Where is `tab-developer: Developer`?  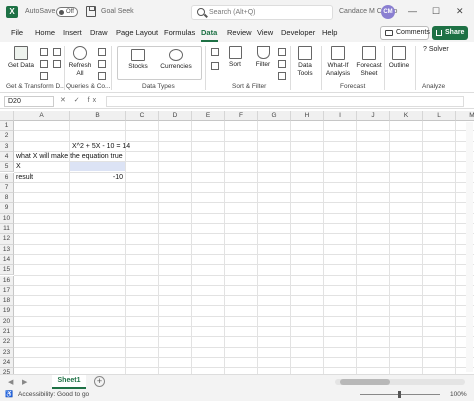
tab-developer: Developer is located at coordinates (298, 32).